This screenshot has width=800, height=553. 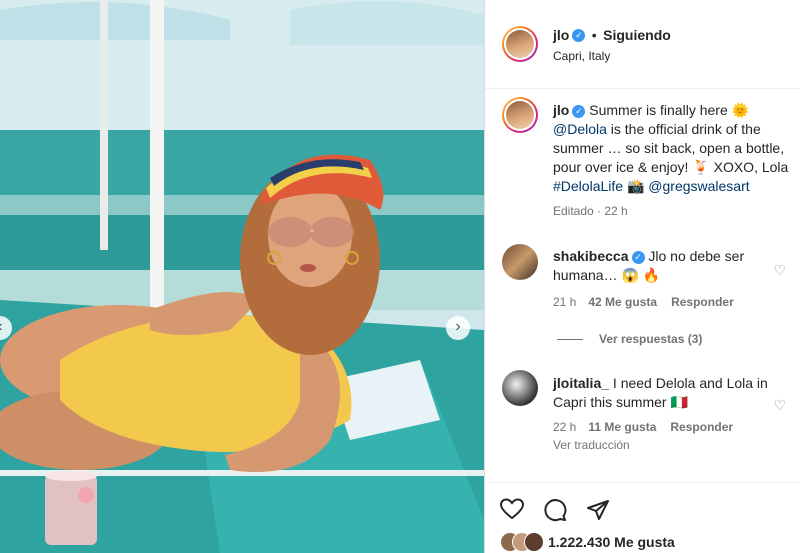 What do you see at coordinates (534, 542) in the screenshot?
I see `liker-avatar` at bounding box center [534, 542].